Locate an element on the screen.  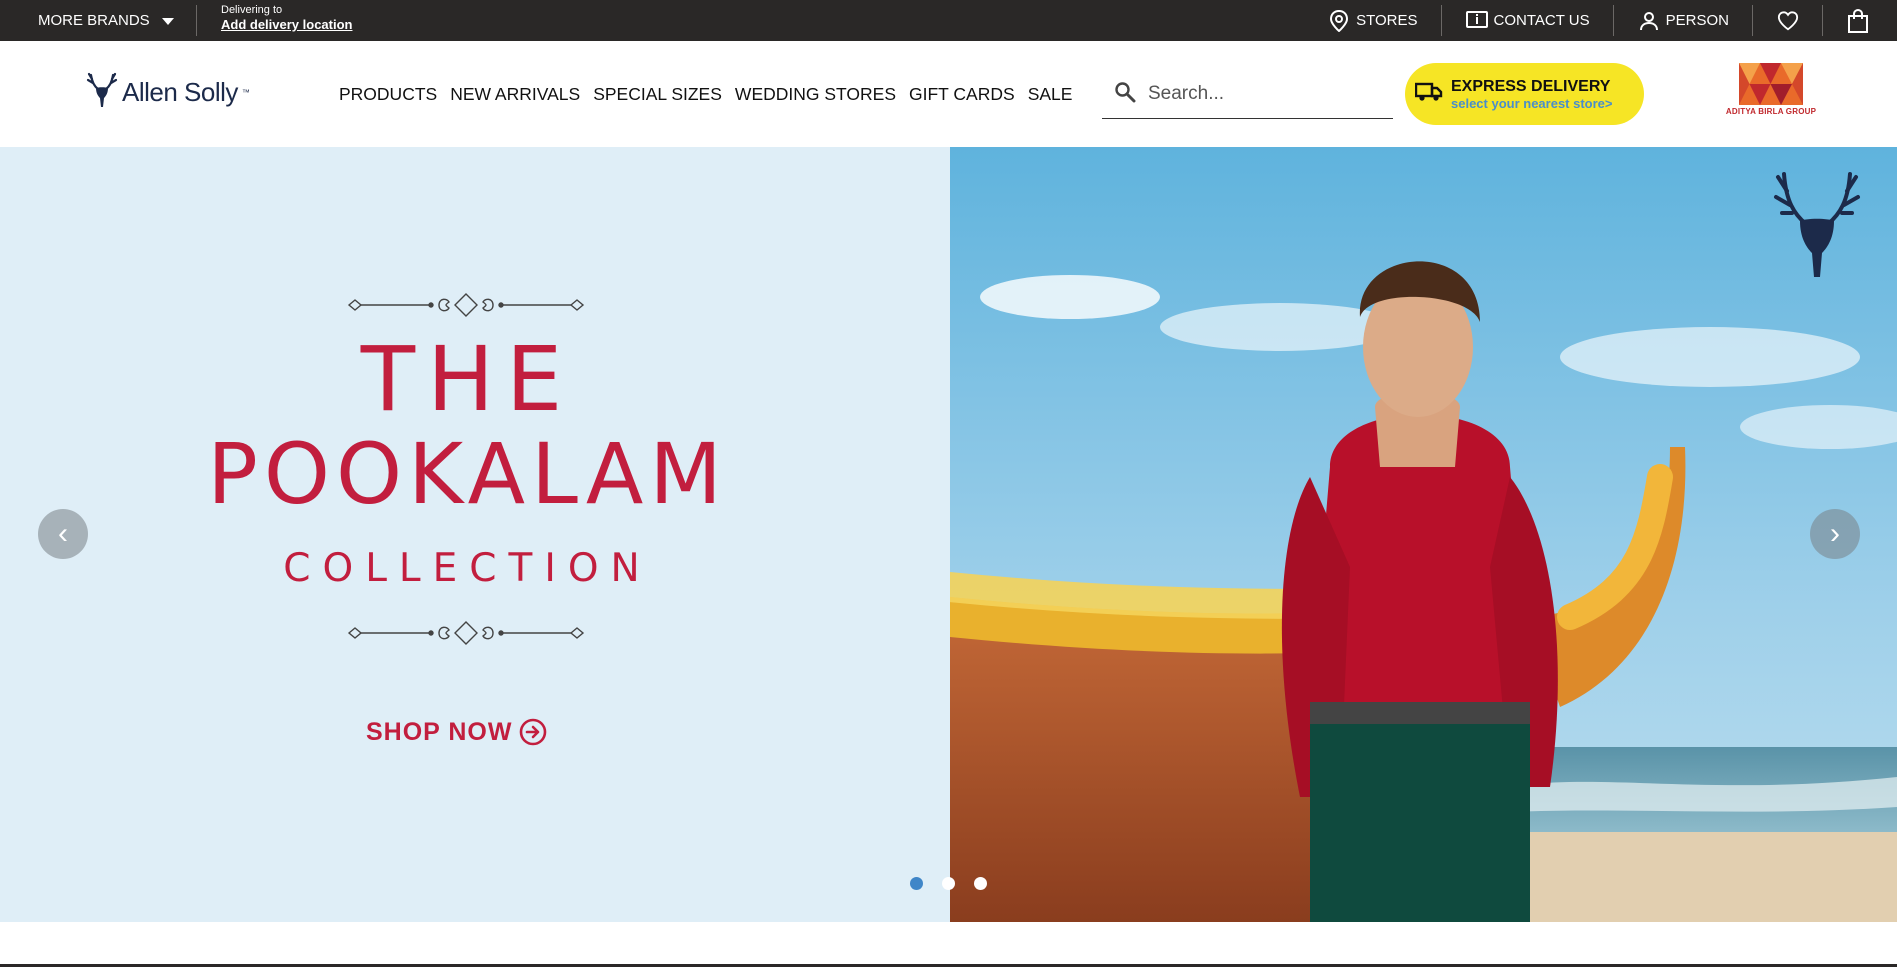
nav-new-arrivals: NEW ARRIVALS is located at coordinates (515, 94).